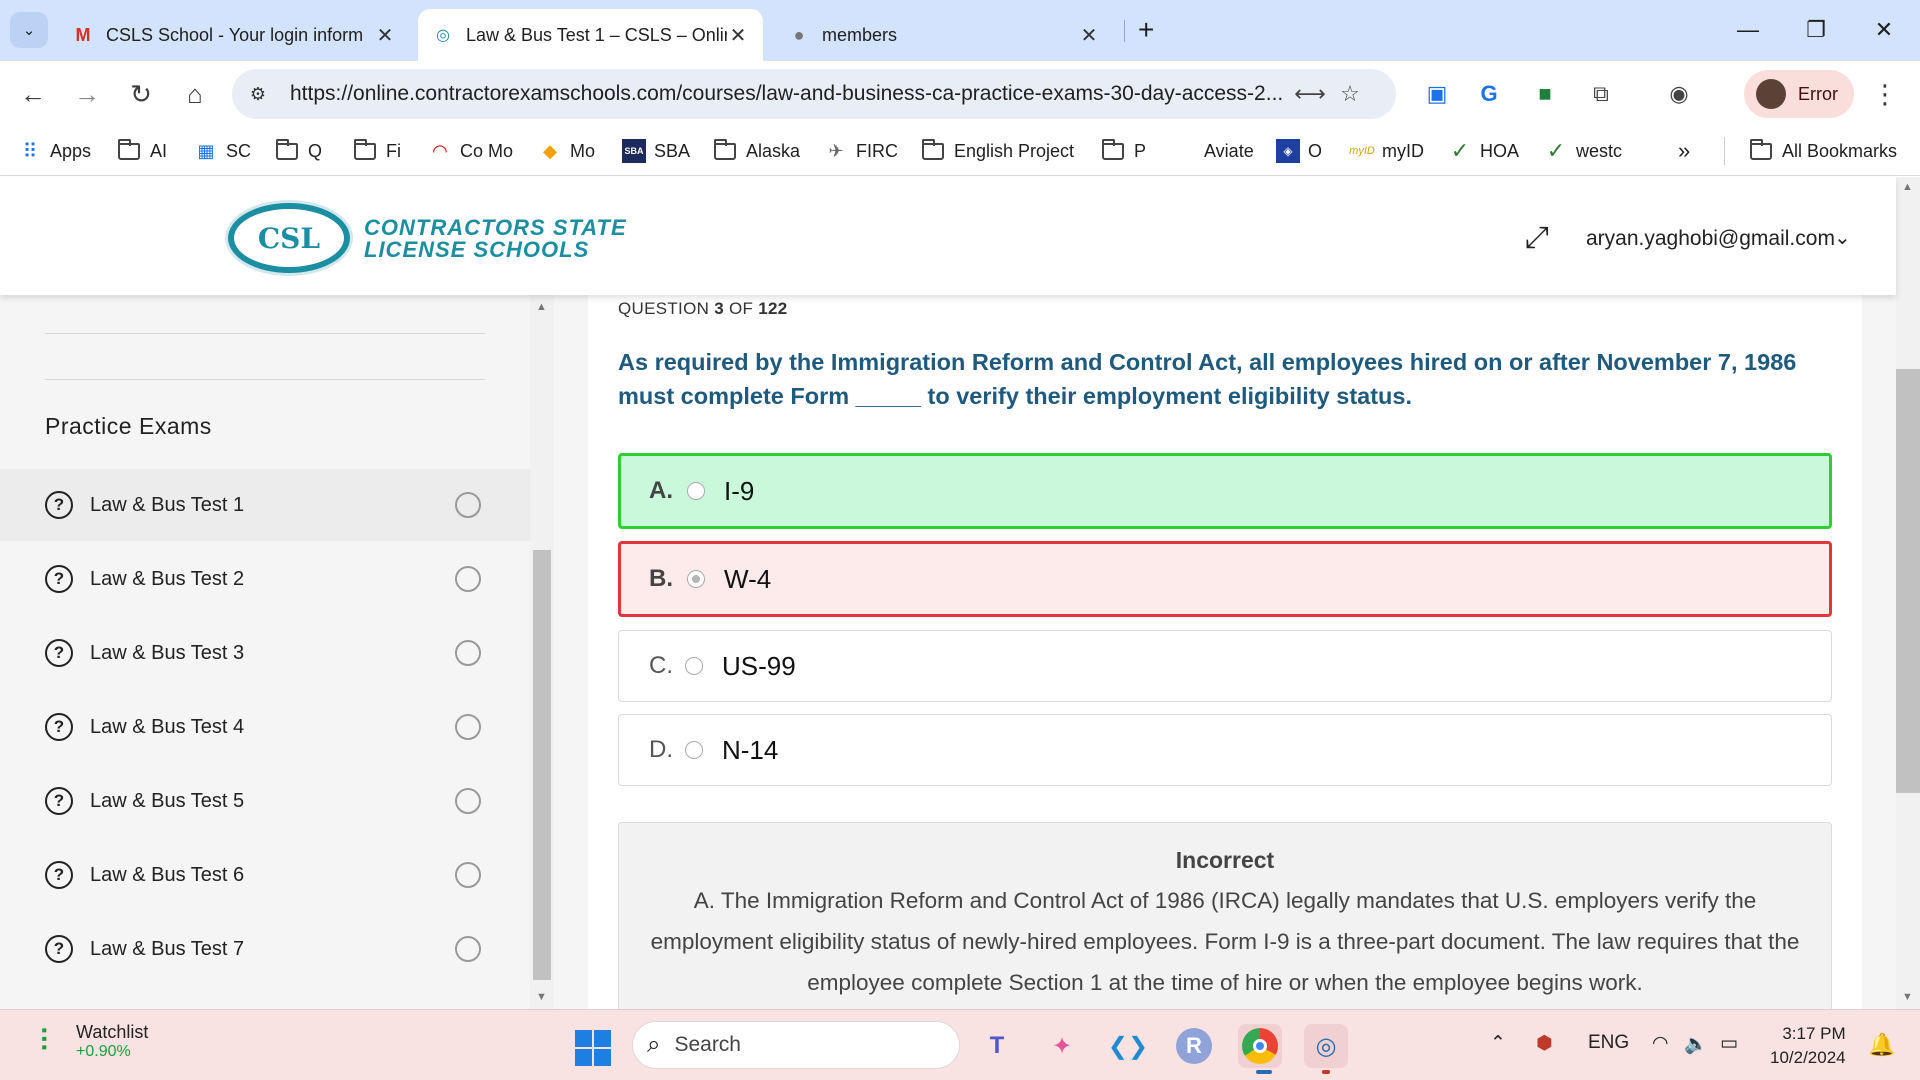 The height and width of the screenshot is (1080, 1920). I want to click on bookmark-fi: Fi, so click(377, 151).